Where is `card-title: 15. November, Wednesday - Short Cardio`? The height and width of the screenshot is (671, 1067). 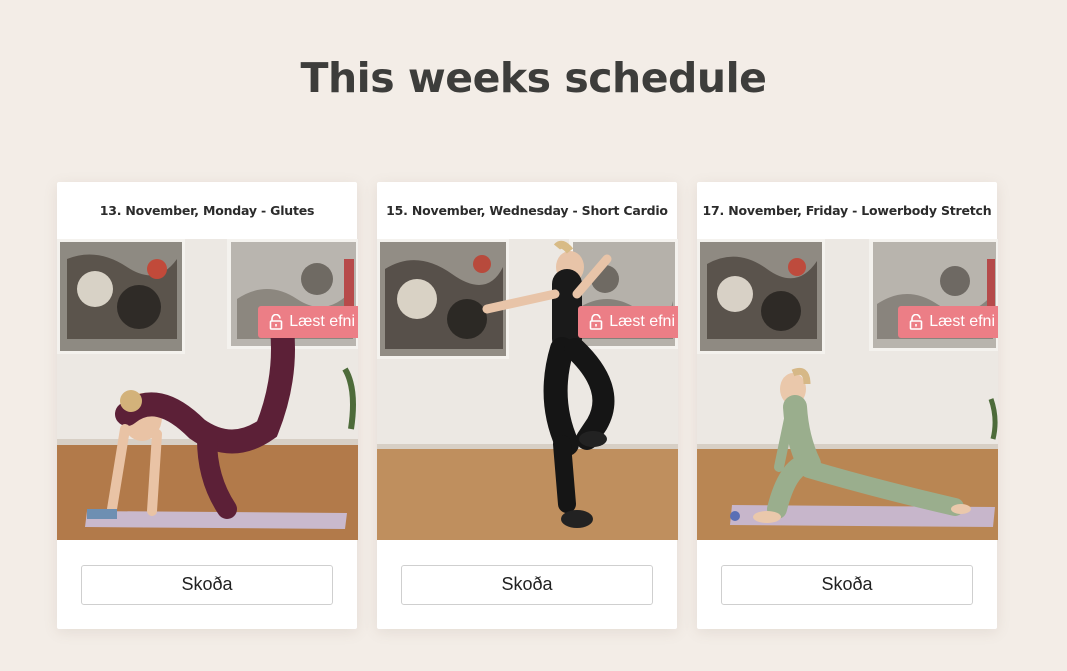 card-title: 15. November, Wednesday - Short Cardio is located at coordinates (527, 210).